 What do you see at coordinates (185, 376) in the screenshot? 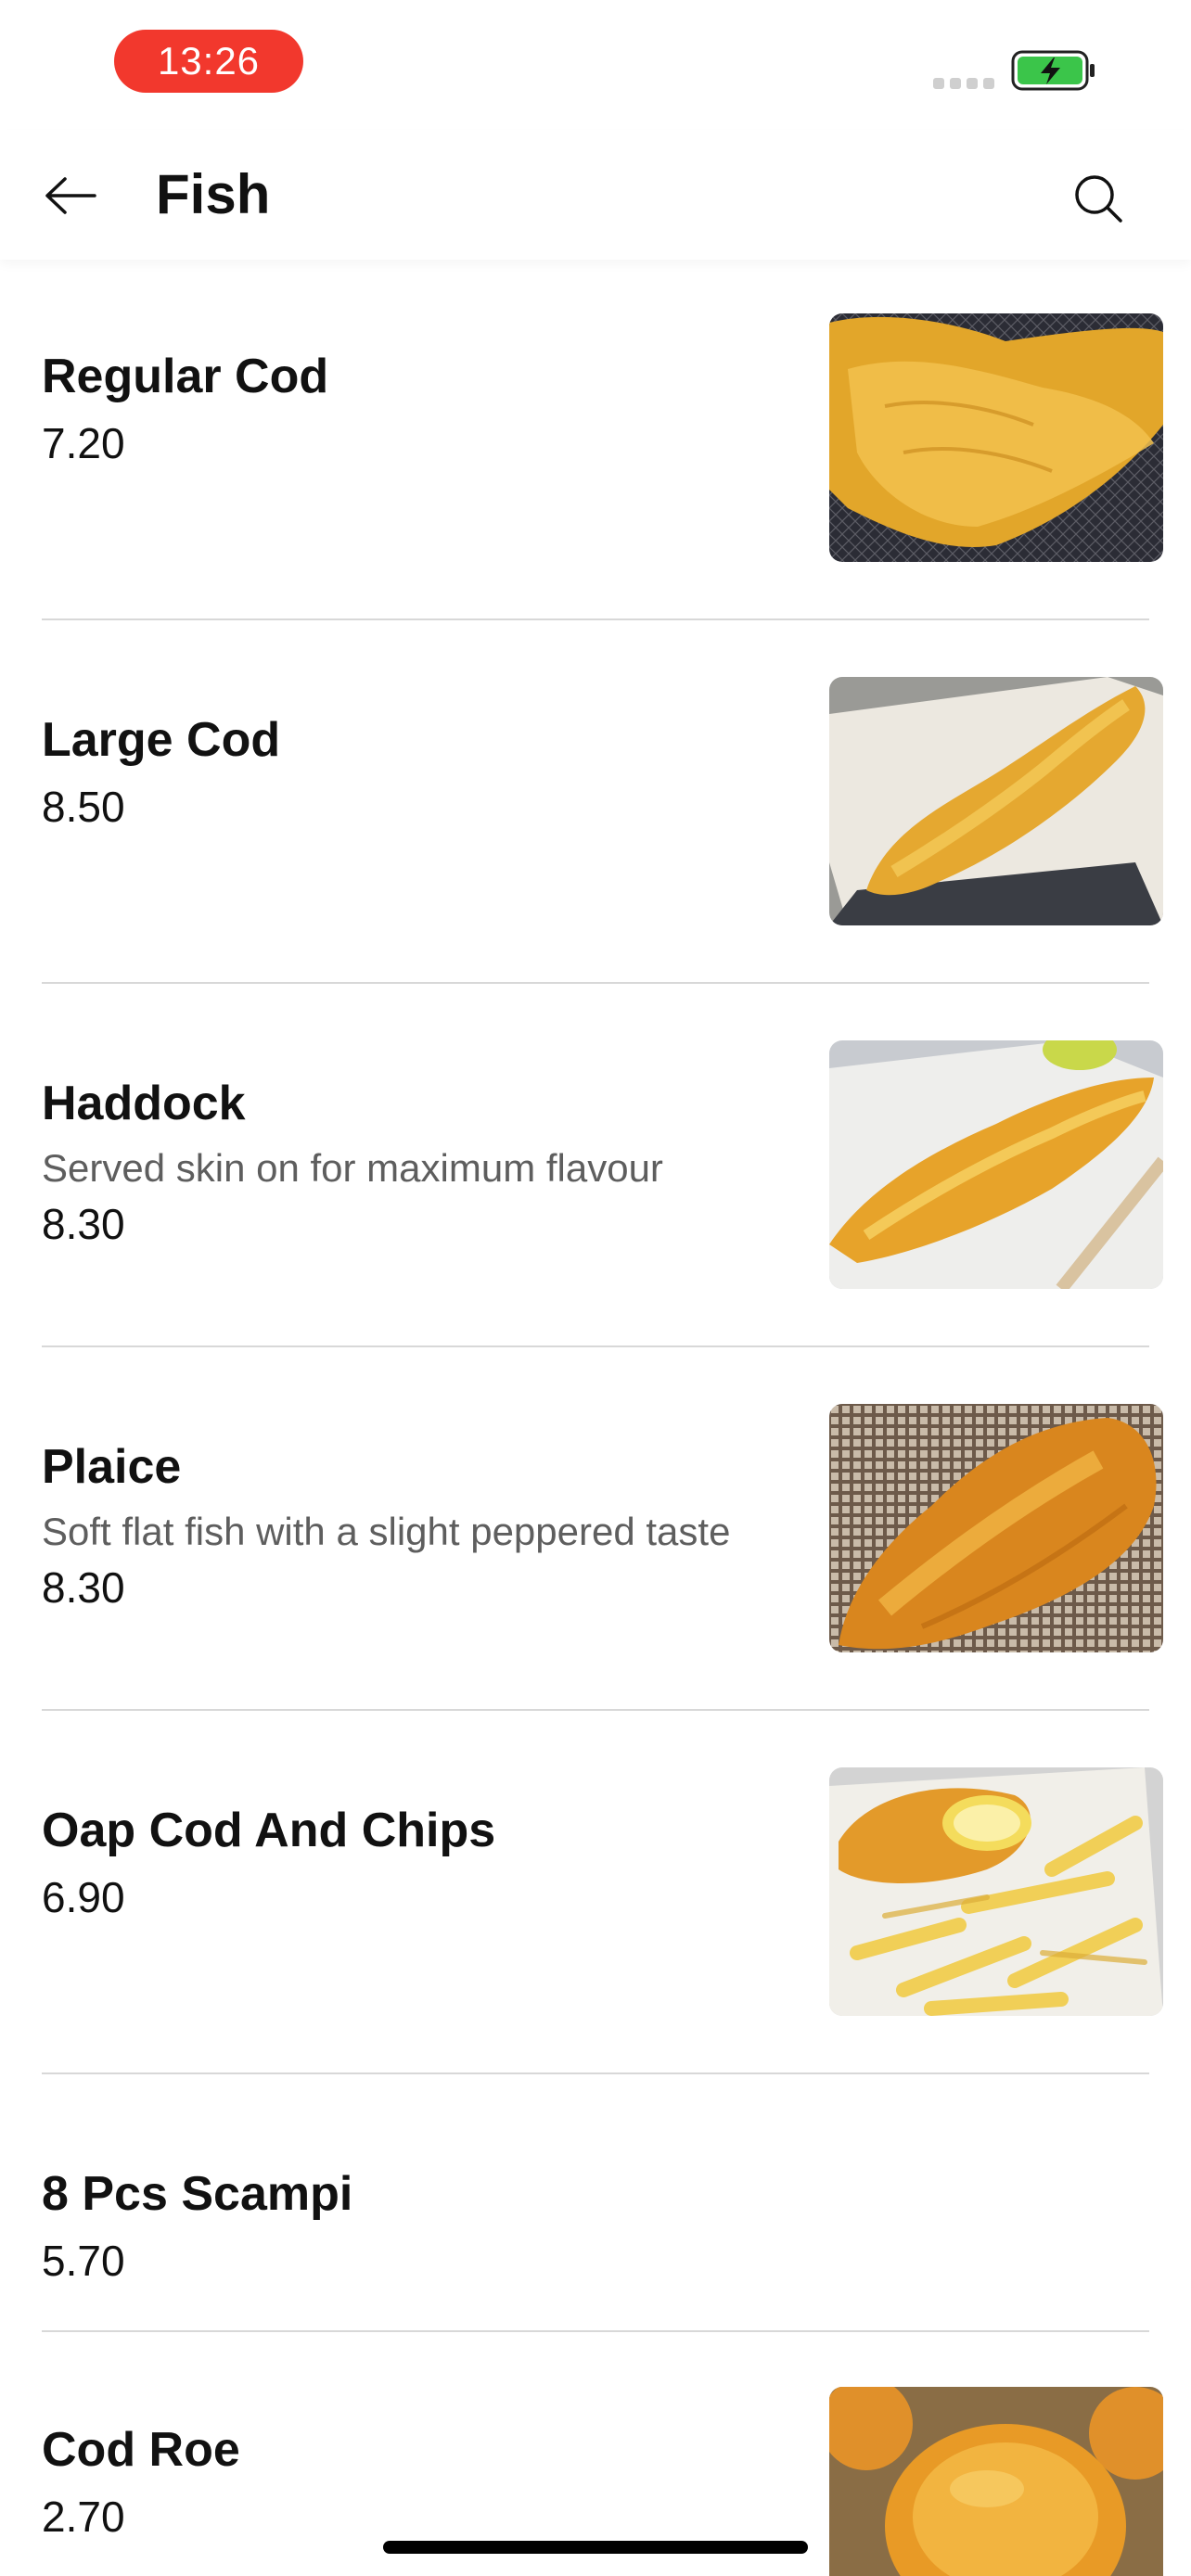
I see `item-name: Regular Cod` at bounding box center [185, 376].